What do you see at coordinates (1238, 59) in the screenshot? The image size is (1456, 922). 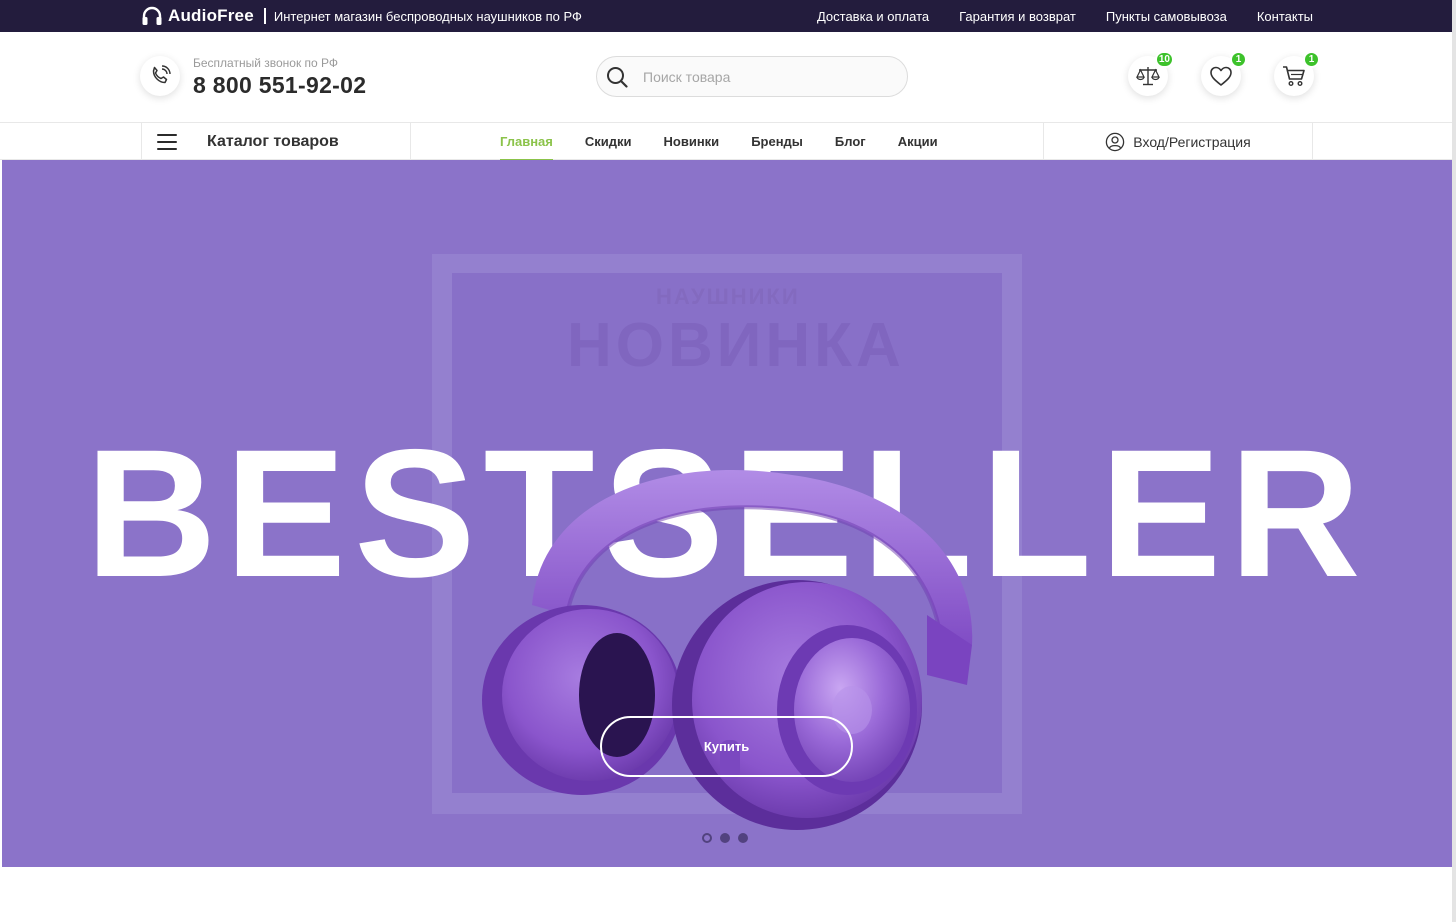 I see `wishlist-count-badge: 1` at bounding box center [1238, 59].